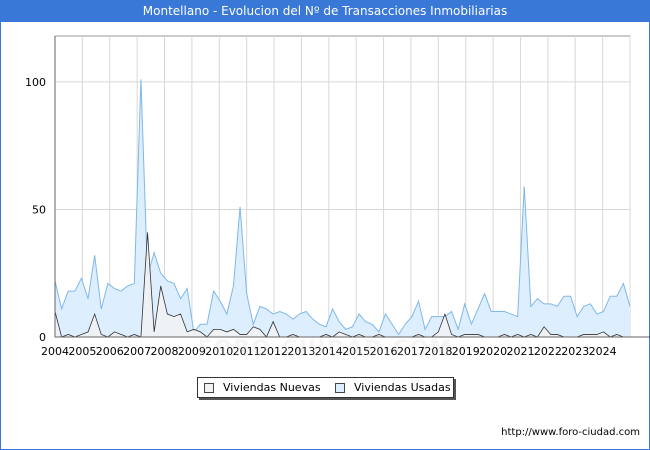 The image size is (650, 450). Describe the element at coordinates (35, 82) in the screenshot. I see `y-tick-label: 100` at that location.